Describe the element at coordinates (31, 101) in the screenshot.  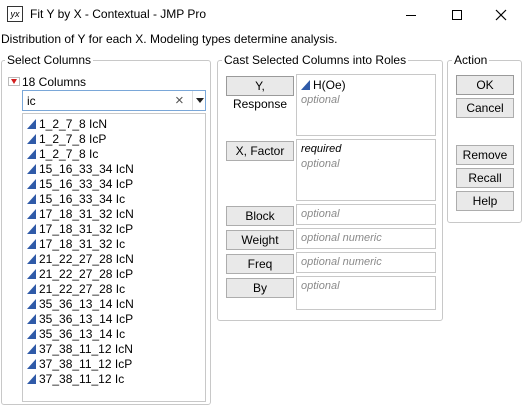
I see `search-value: ic` at that location.